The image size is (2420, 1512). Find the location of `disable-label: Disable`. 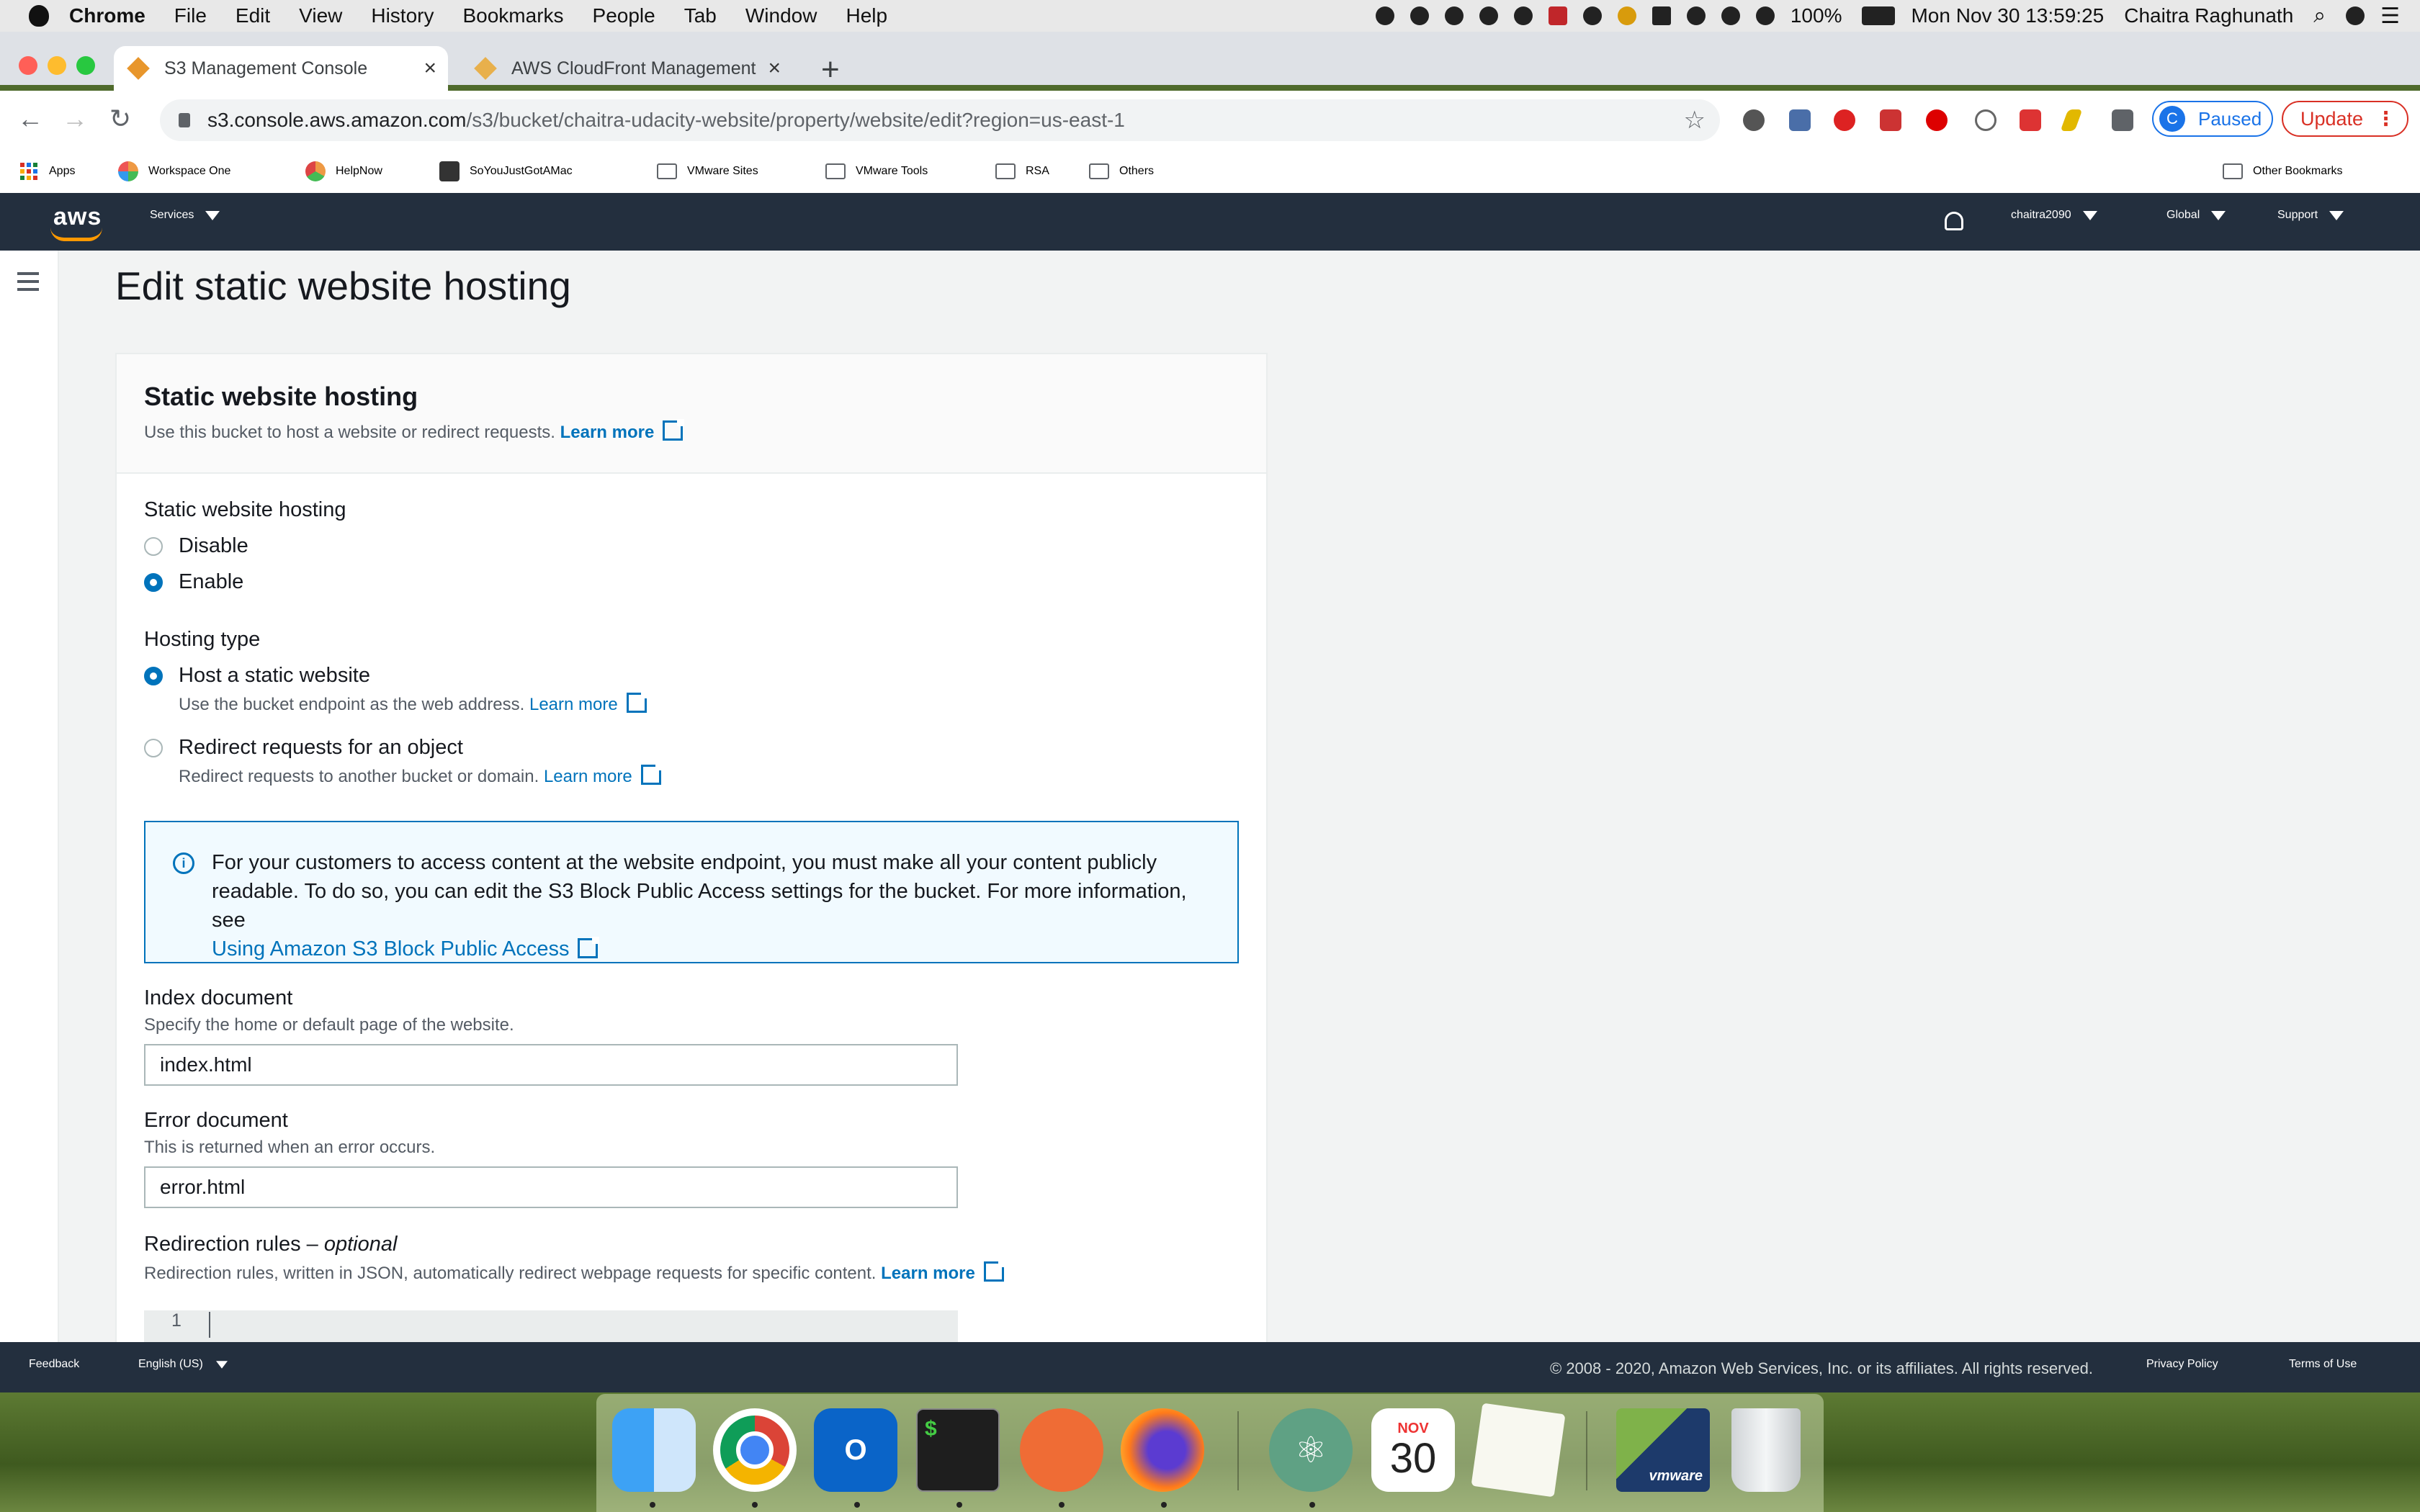

disable-label: Disable is located at coordinates (214, 546).